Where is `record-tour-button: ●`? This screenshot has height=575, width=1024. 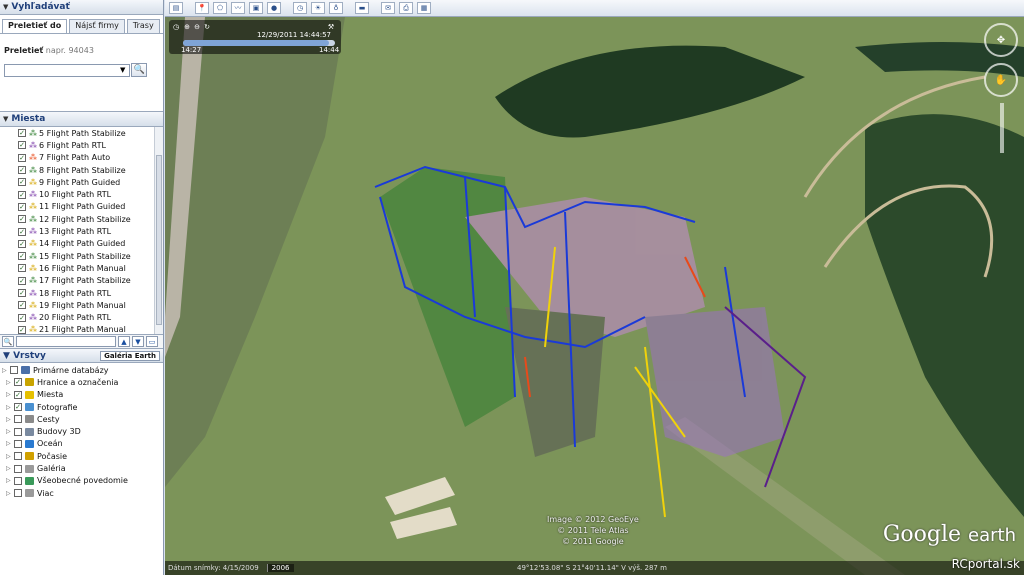 record-tour-button: ● is located at coordinates (274, 8).